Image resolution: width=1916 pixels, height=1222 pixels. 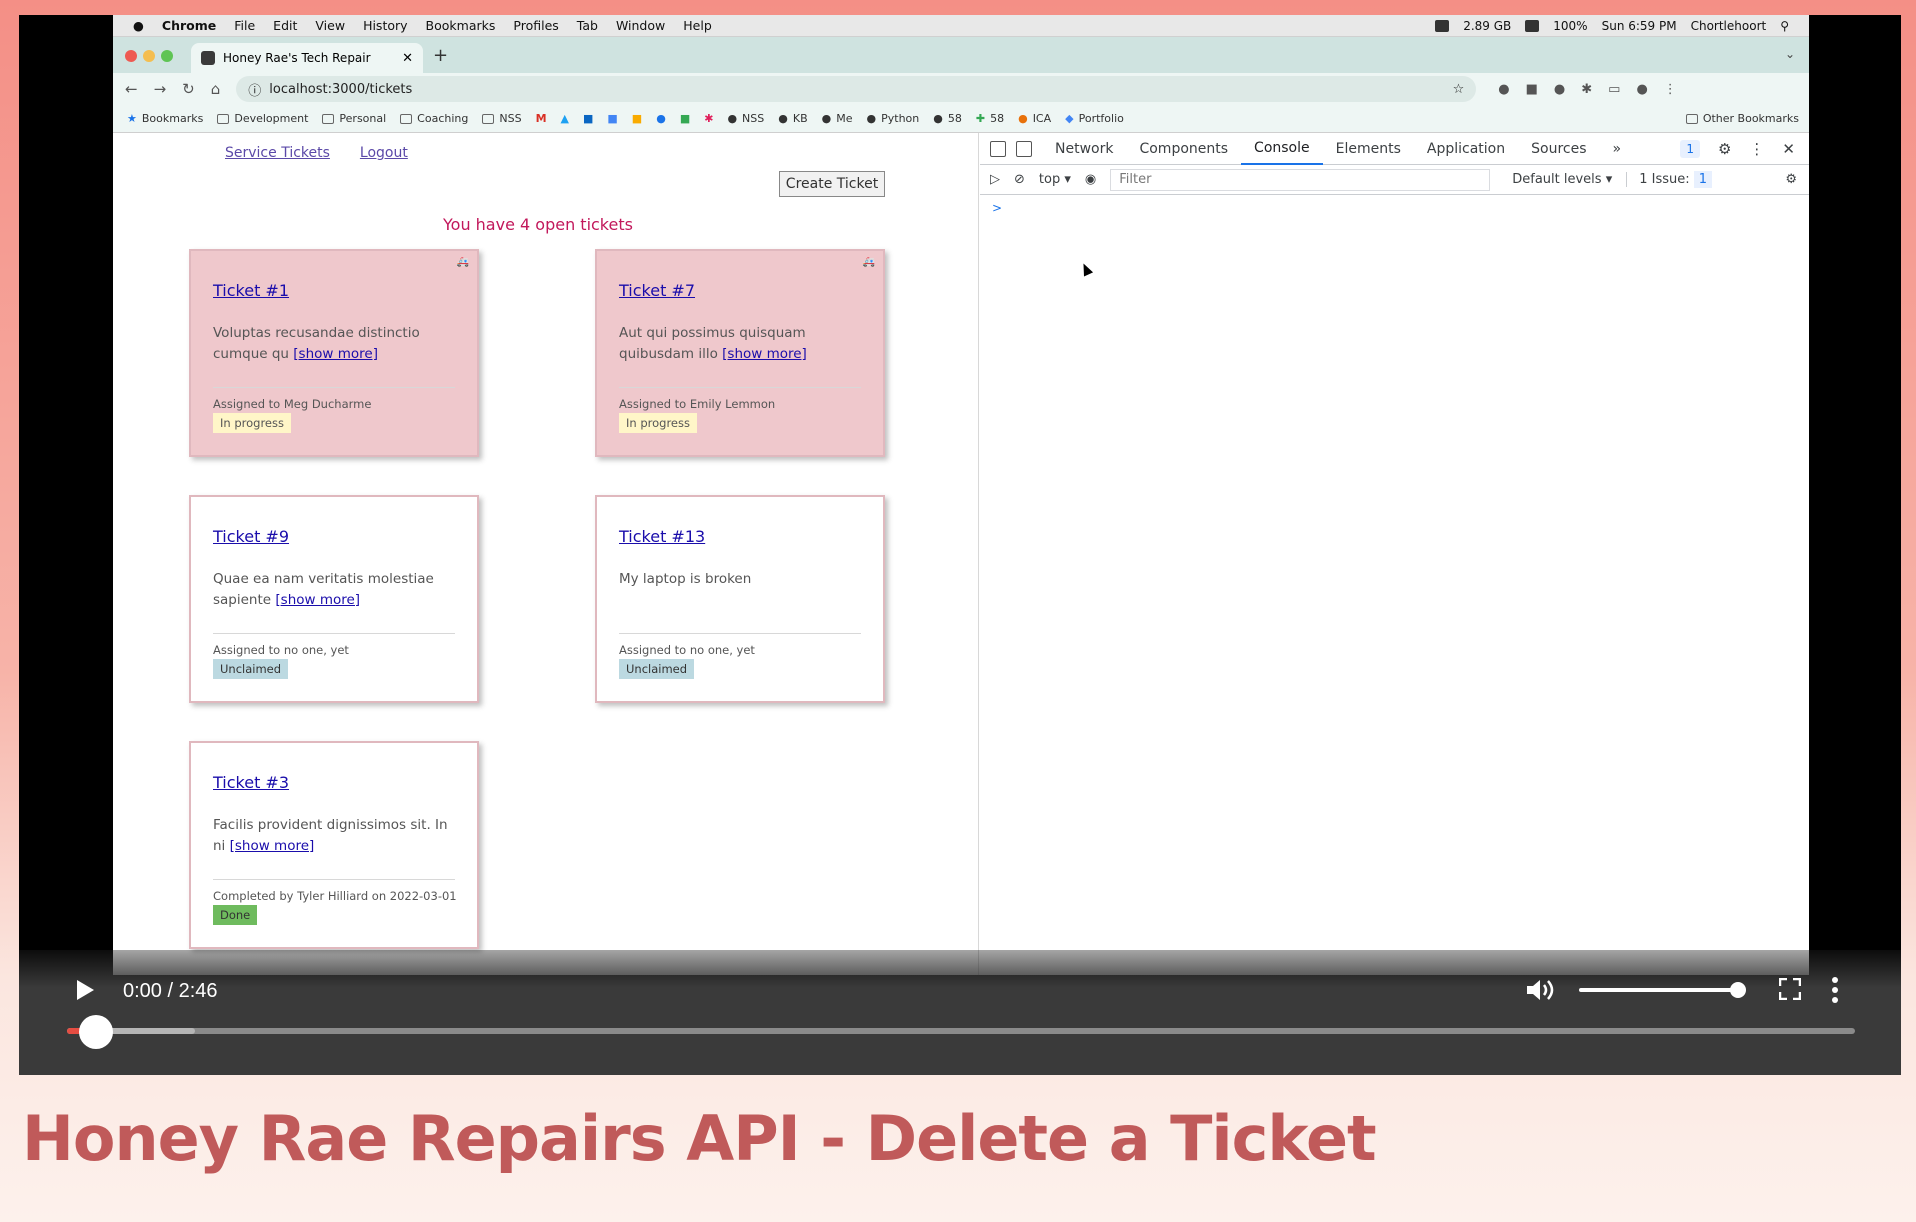 I want to click on bookmark-item: ◆ Portfolio, so click(x=1094, y=118).